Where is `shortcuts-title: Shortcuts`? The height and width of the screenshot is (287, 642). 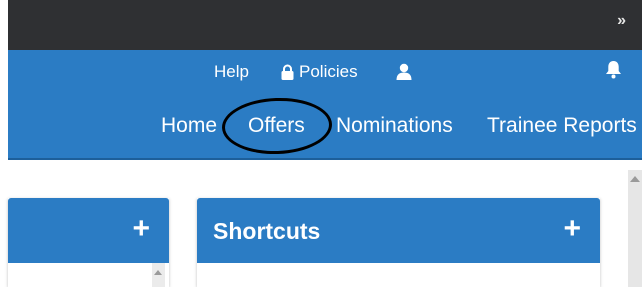
shortcuts-title: Shortcuts is located at coordinates (267, 231).